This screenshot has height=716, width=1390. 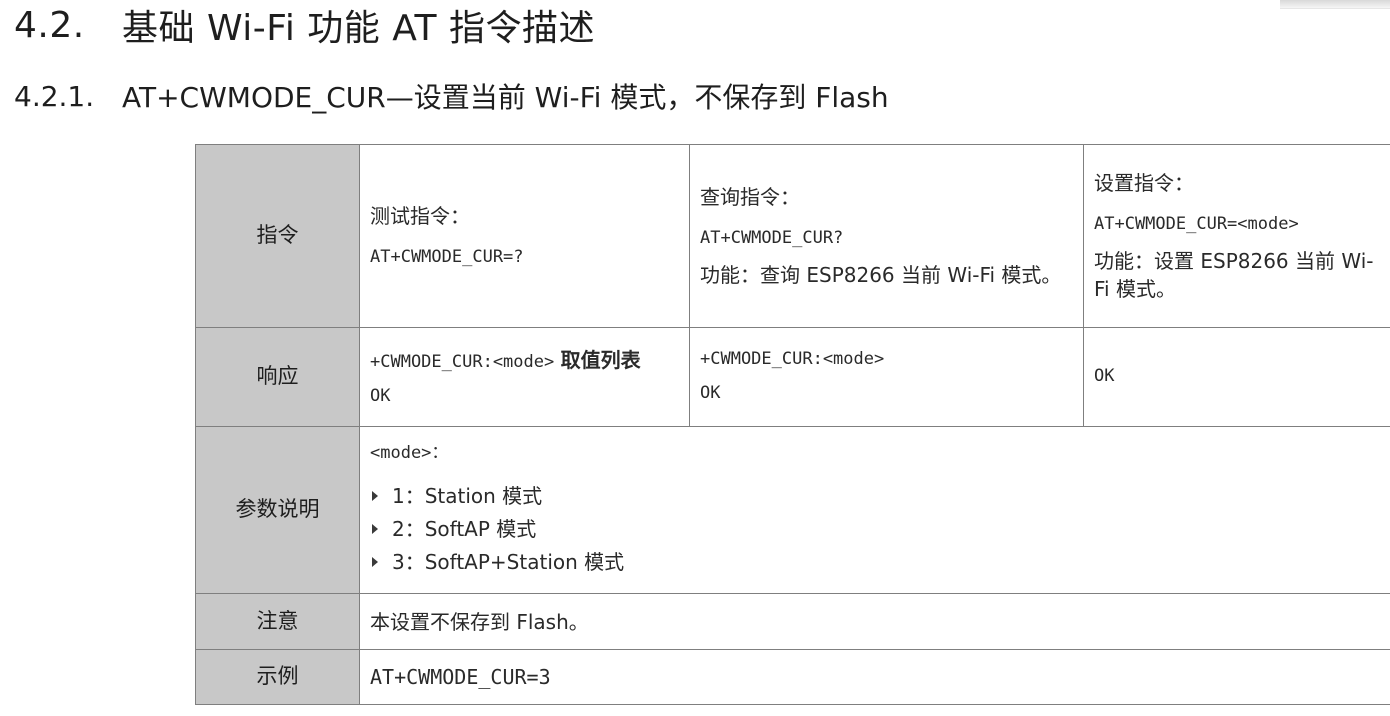 What do you see at coordinates (881, 274) in the screenshot?
I see `query-command-desc: 功能：查询 ESP8266 当前 Wi-Fi 模式。` at bounding box center [881, 274].